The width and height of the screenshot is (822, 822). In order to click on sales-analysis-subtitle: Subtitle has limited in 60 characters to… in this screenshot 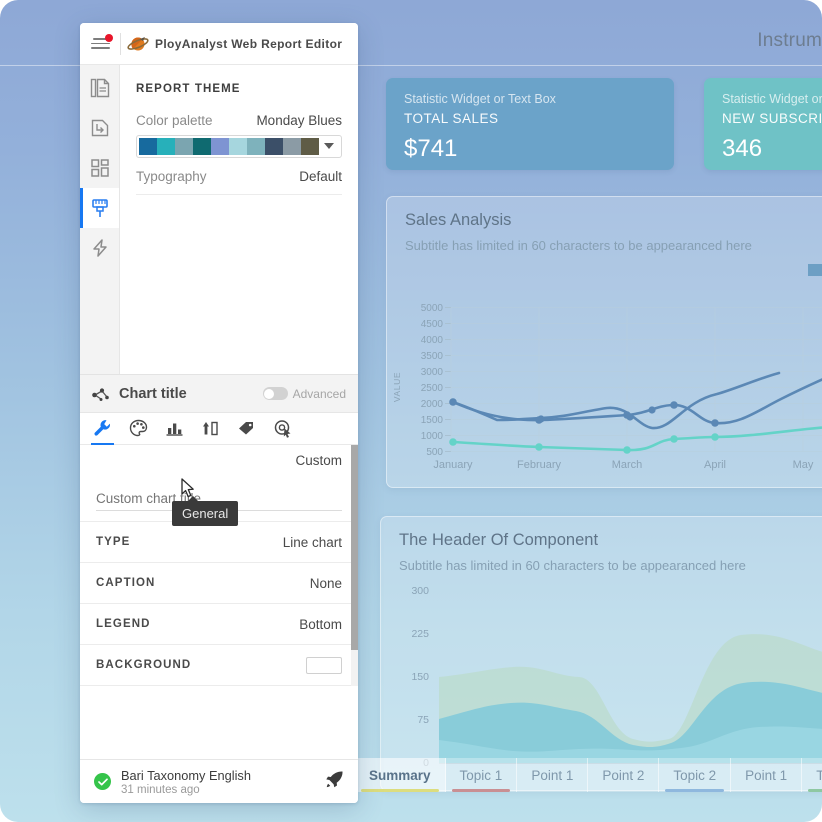, I will do `click(578, 245)`.